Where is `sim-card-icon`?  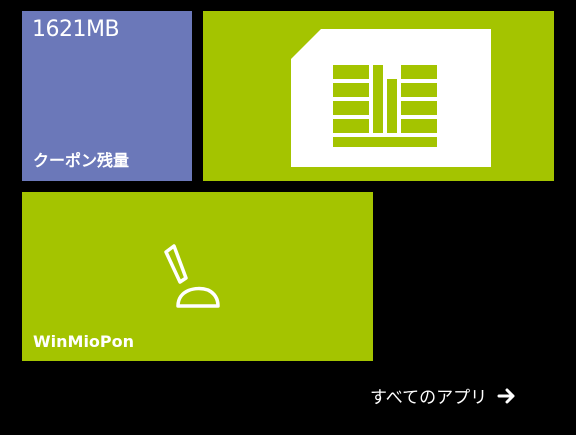
sim-card-icon is located at coordinates (391, 98).